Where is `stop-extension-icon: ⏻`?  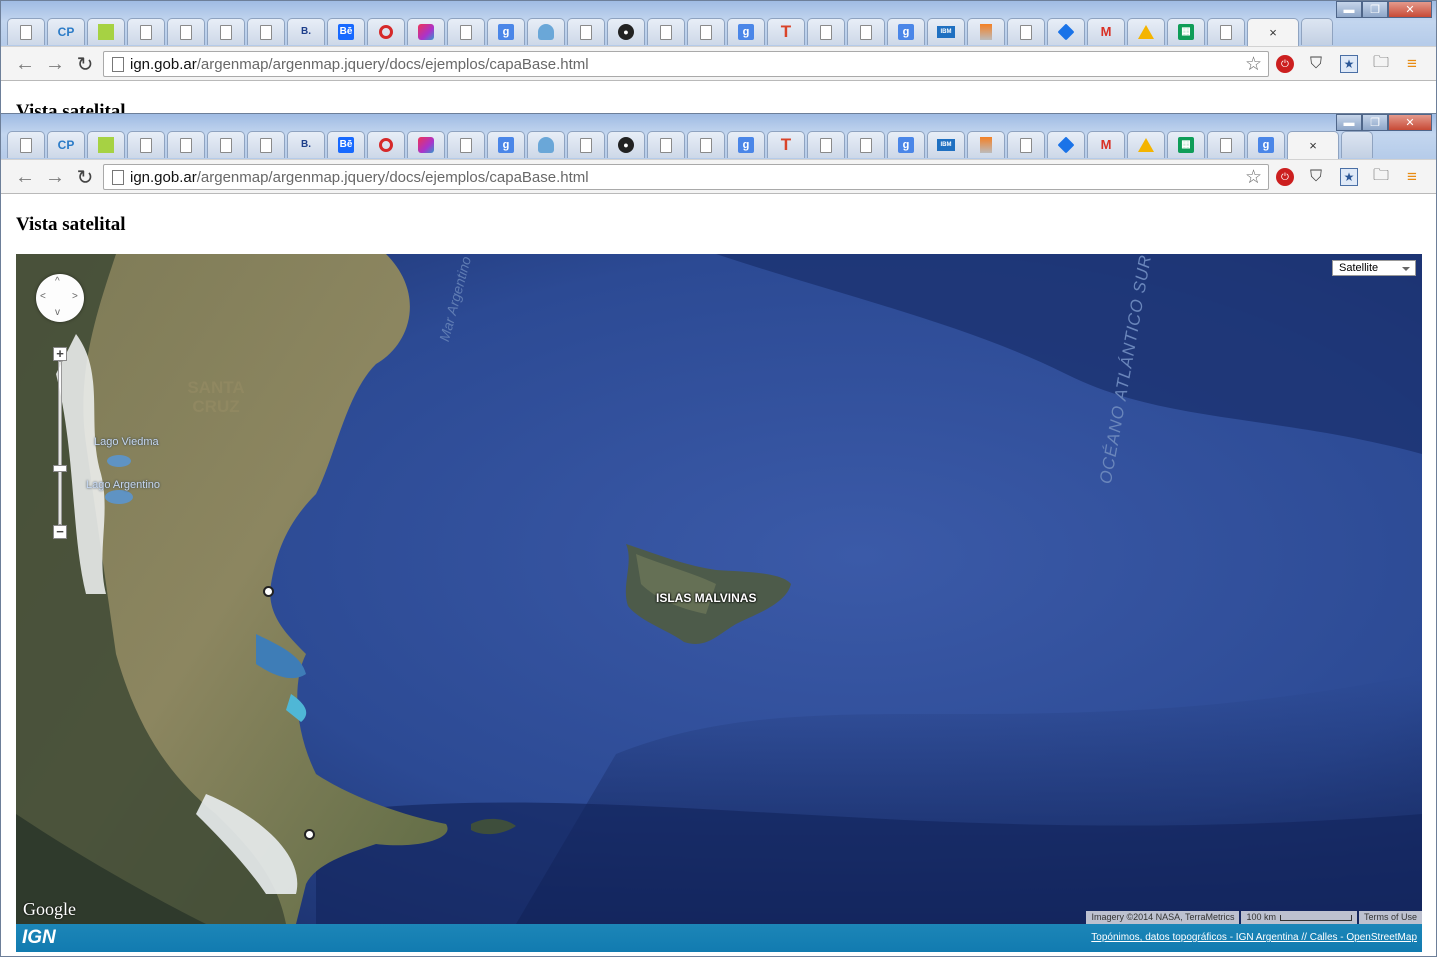
stop-extension-icon: ⏻ is located at coordinates (1285, 64).